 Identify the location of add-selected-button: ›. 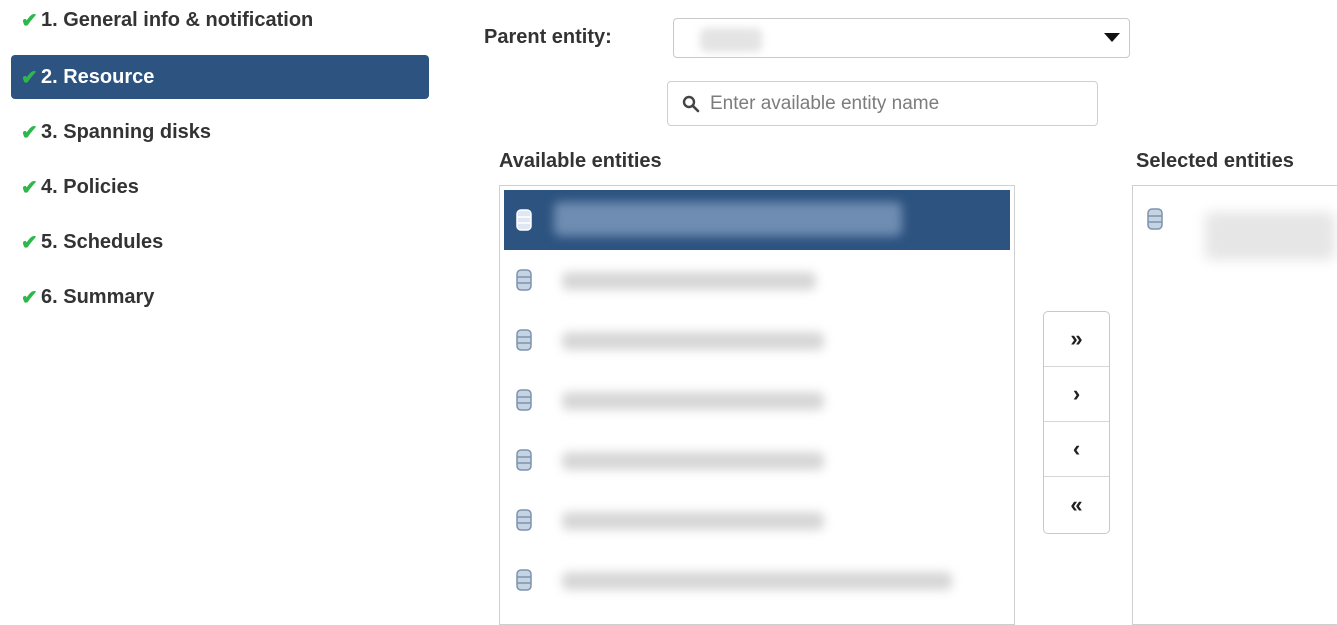
(1076, 394).